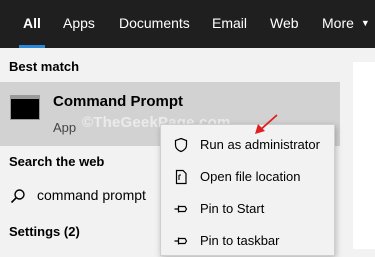 The width and height of the screenshot is (375, 257). What do you see at coordinates (44, 66) in the screenshot?
I see `best-match-header: Best match` at bounding box center [44, 66].